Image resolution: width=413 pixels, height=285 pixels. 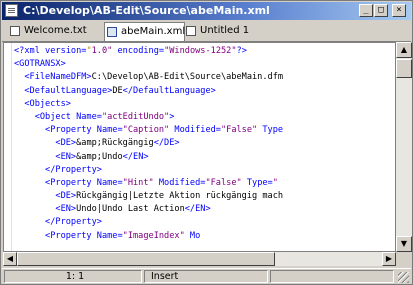 What do you see at coordinates (381, 10) in the screenshot?
I see `maximize-button: □` at bounding box center [381, 10].